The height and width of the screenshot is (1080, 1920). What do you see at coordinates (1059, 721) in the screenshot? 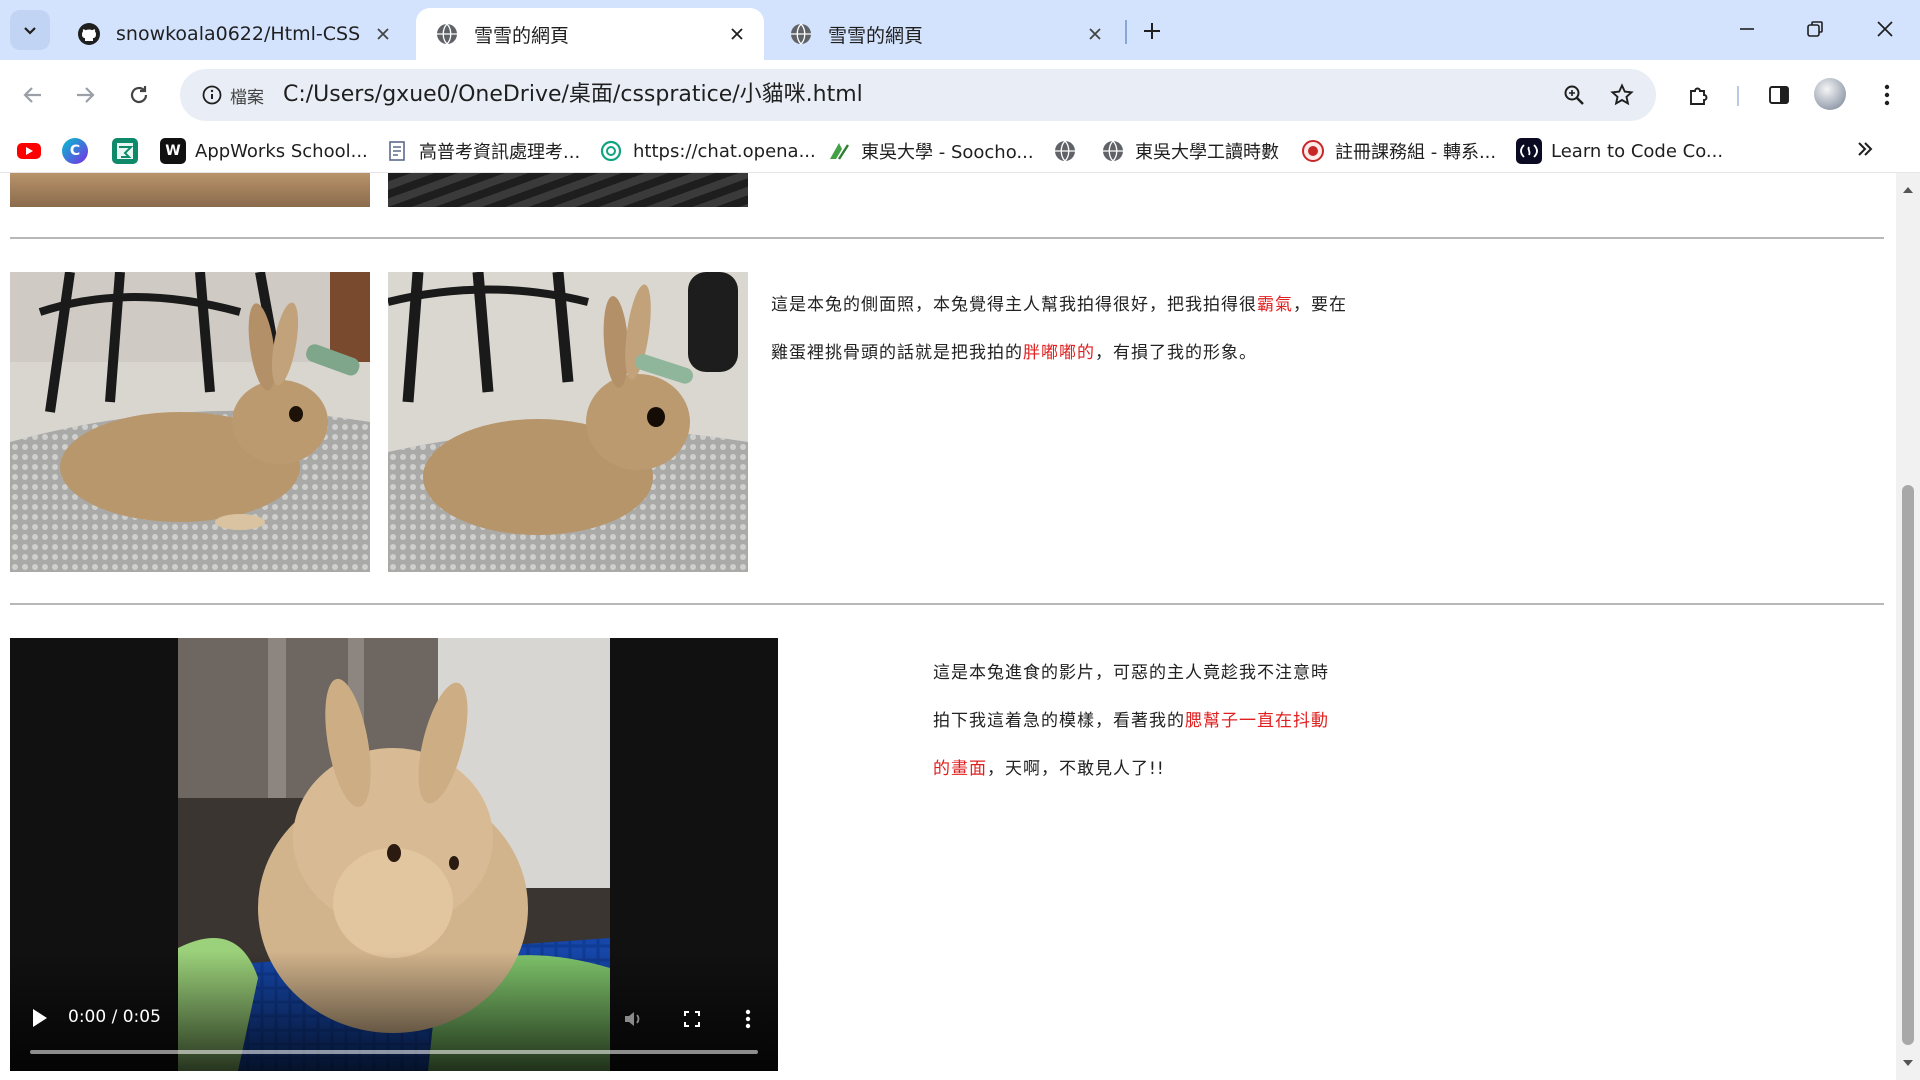
I see `text: 拍下我這着急的模樣，看著我的` at bounding box center [1059, 721].